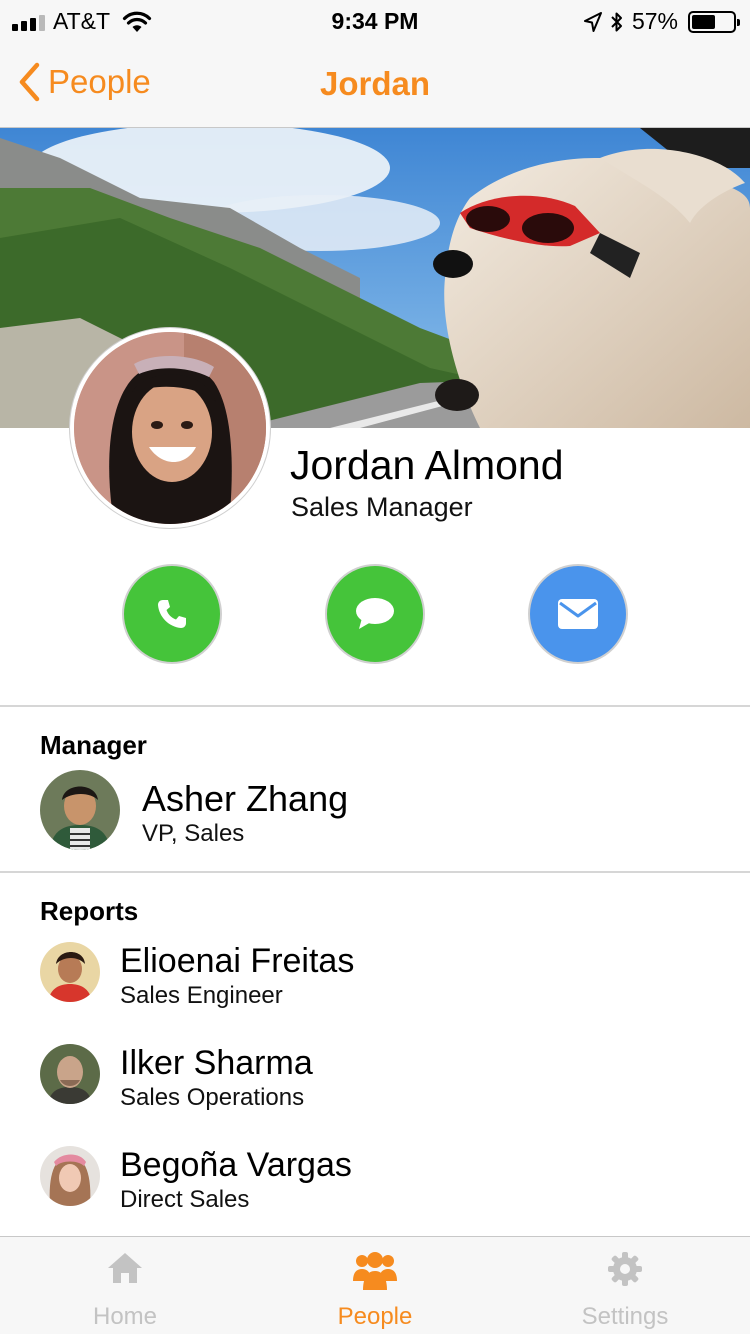 Image resolution: width=750 pixels, height=1334 pixels. What do you see at coordinates (375, 1179) in the screenshot?
I see `report-row: Begoña Vargas Direct Sales` at bounding box center [375, 1179].